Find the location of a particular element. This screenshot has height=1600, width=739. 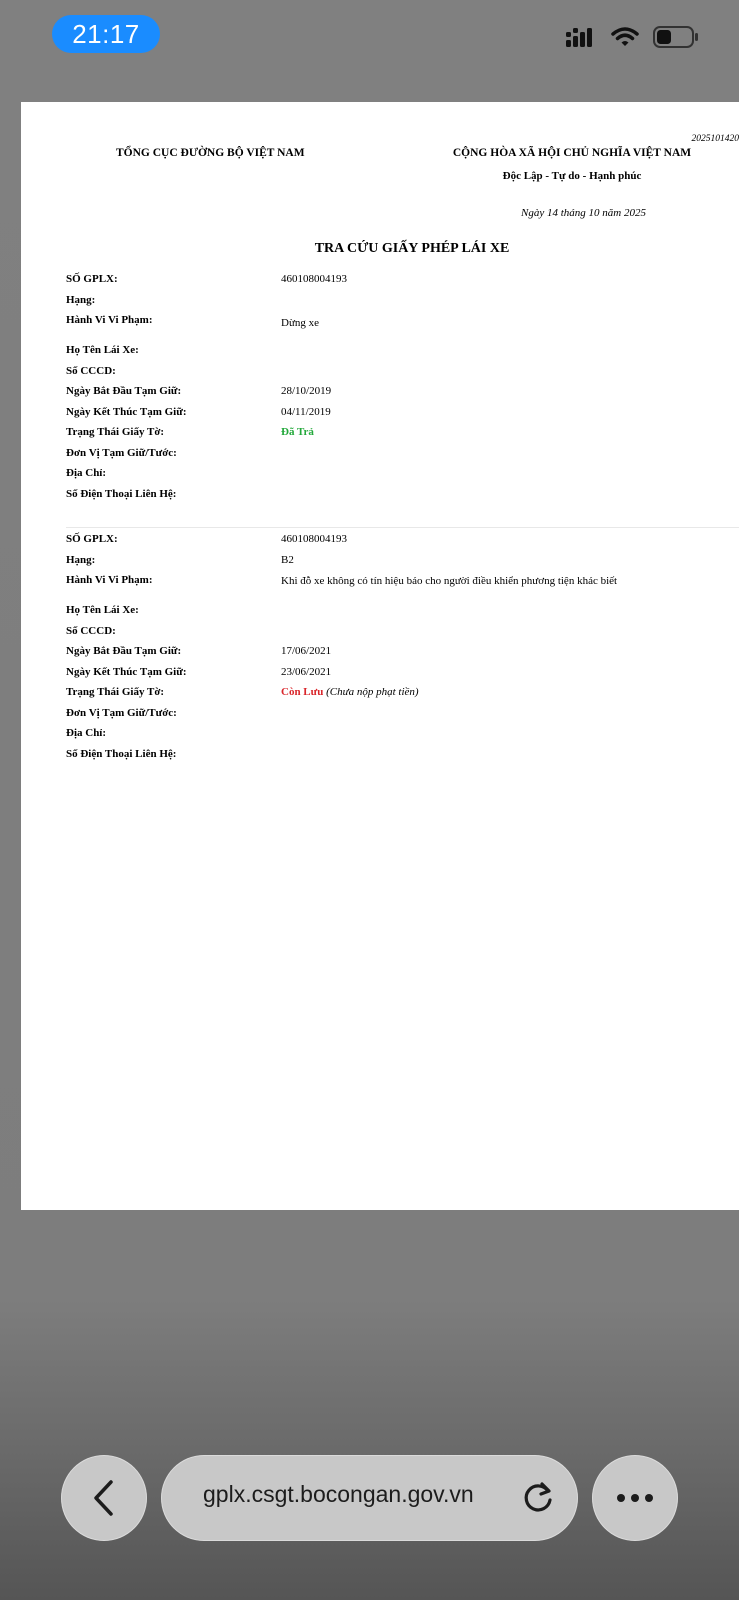

license-class: B2 is located at coordinates (287, 560).